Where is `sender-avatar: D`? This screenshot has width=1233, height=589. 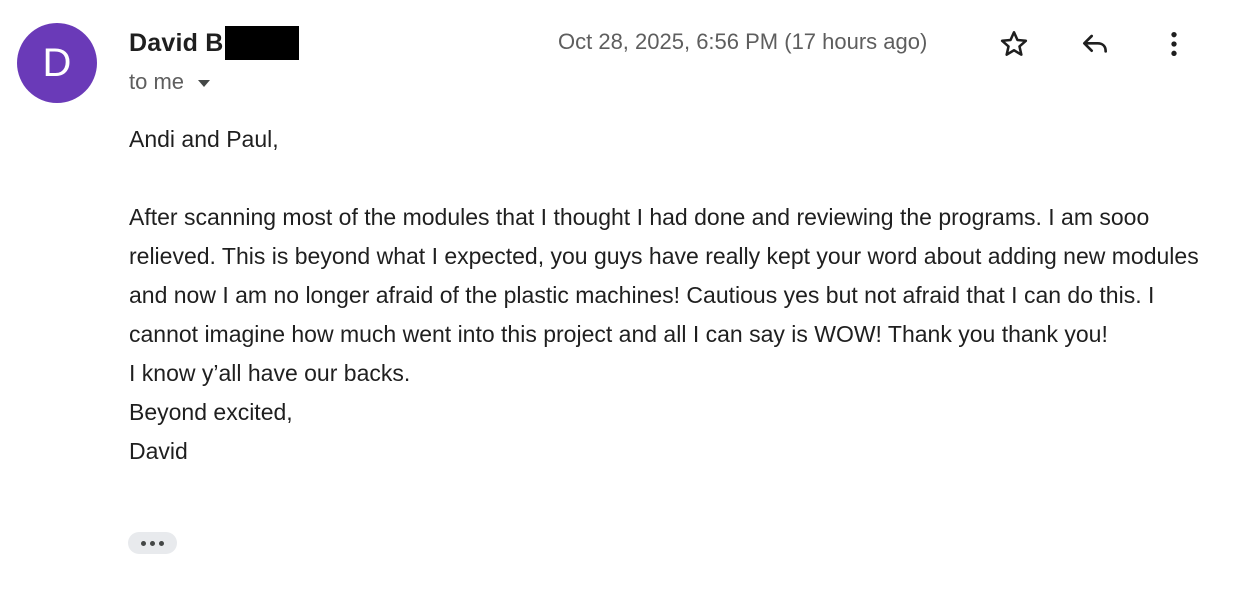 sender-avatar: D is located at coordinates (57, 63).